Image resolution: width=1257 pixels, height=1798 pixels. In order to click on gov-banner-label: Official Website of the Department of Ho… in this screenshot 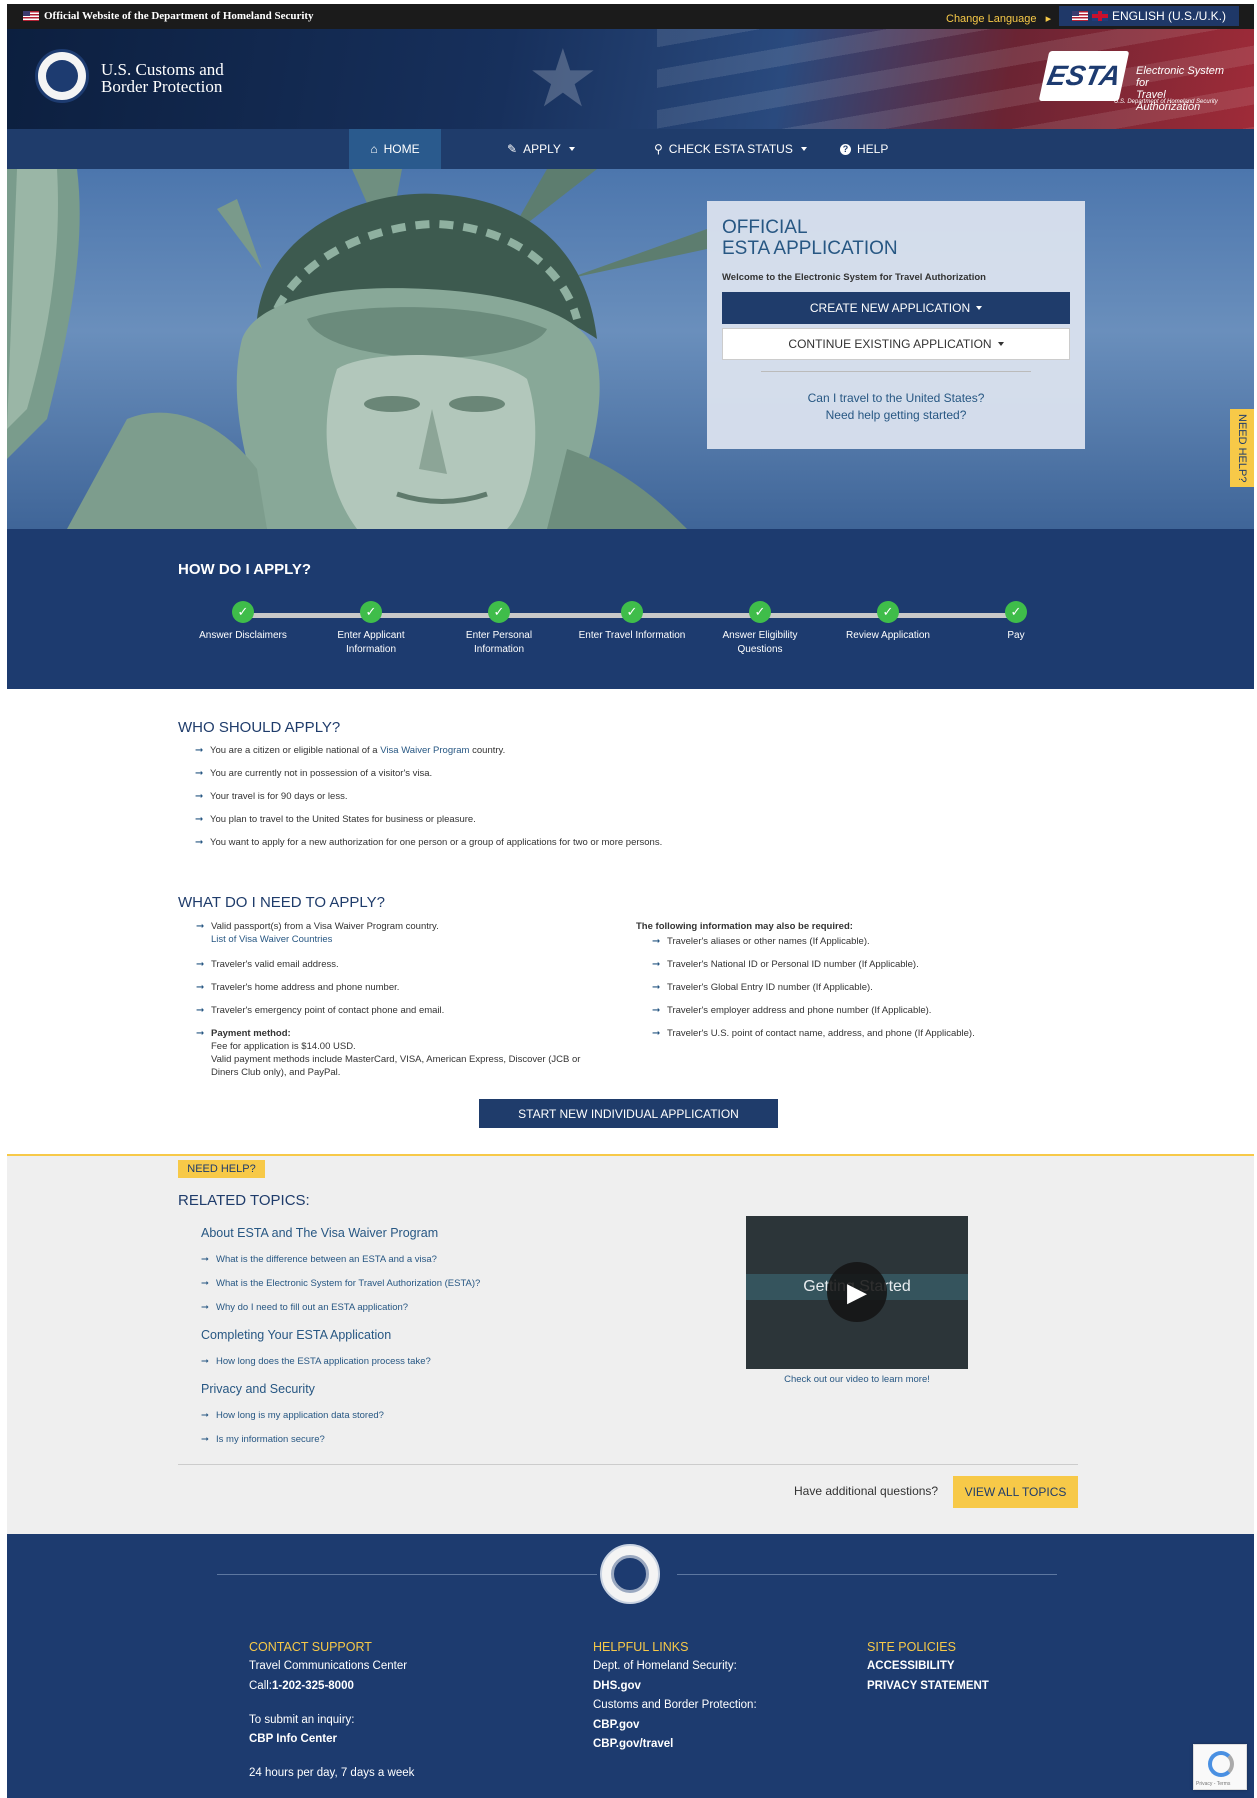, I will do `click(168, 16)`.